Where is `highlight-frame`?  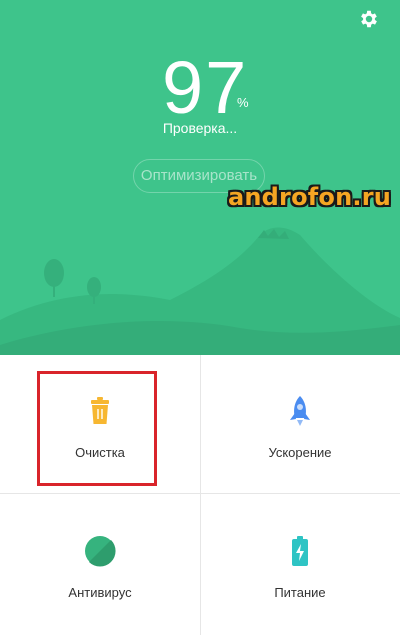 highlight-frame is located at coordinates (97, 428).